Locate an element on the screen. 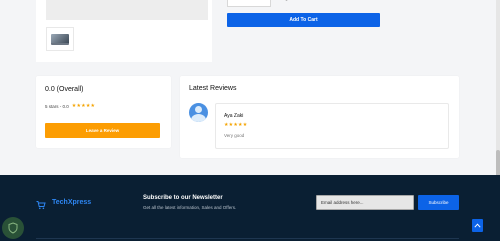 The image size is (500, 241). stock-info-icon: ● · is located at coordinates (288, 1).